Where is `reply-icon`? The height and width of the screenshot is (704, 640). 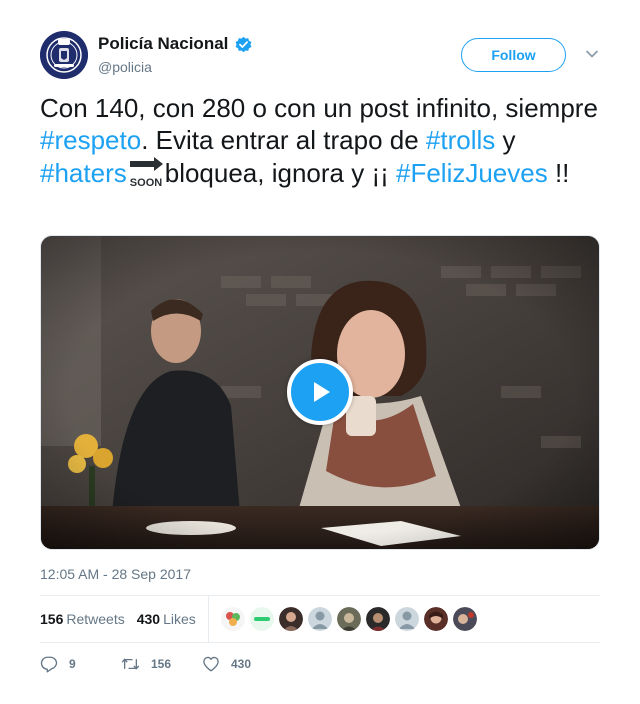
reply-icon is located at coordinates (49, 664).